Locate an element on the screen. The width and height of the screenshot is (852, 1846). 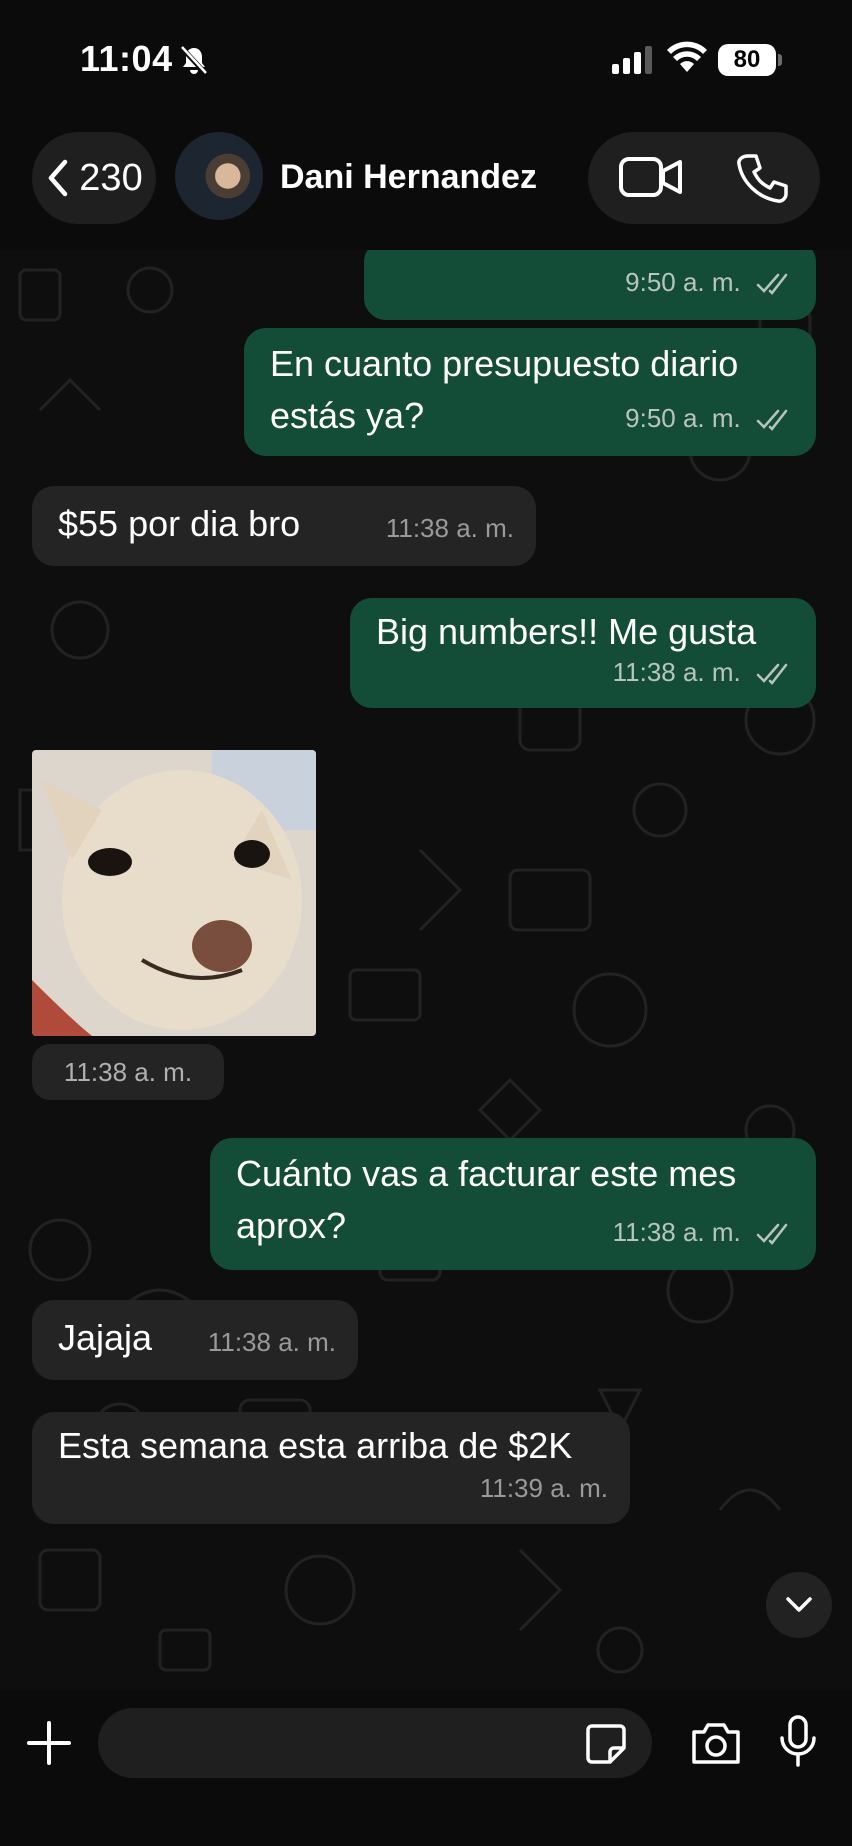
video-call-icon is located at coordinates (651, 177).